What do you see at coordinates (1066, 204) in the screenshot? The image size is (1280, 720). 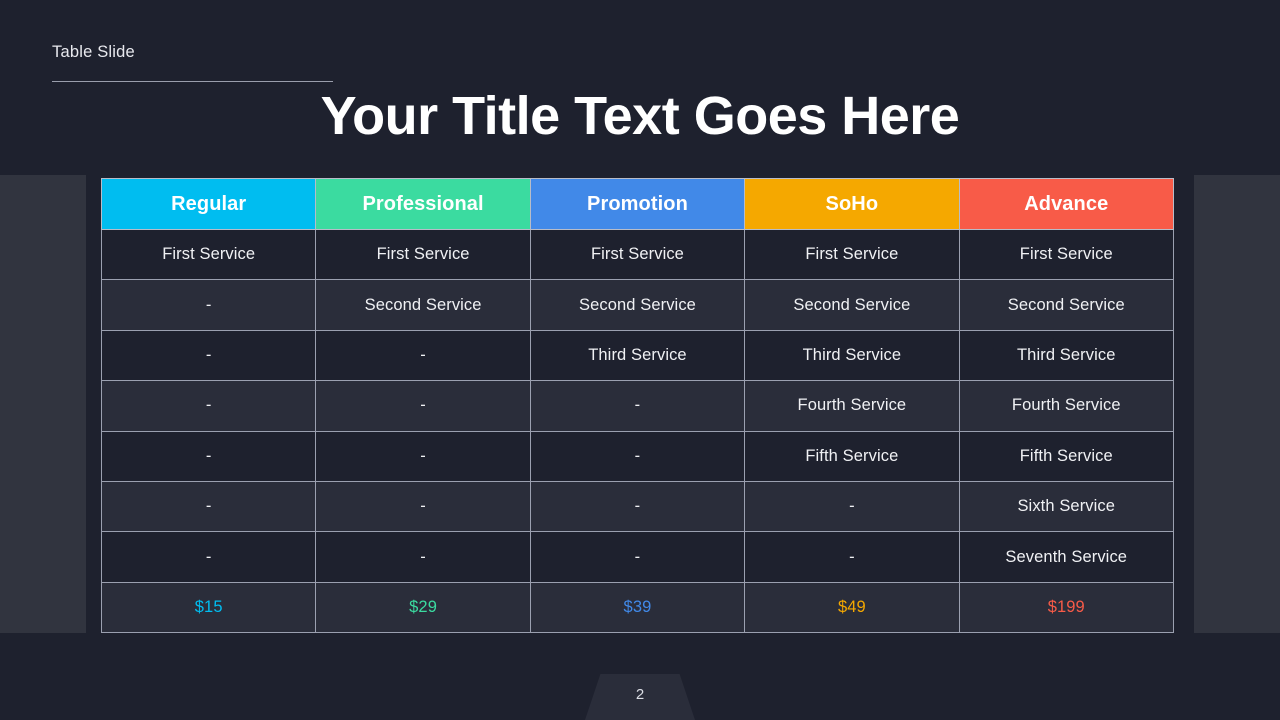 I see `table-column-header-advance: Advance` at bounding box center [1066, 204].